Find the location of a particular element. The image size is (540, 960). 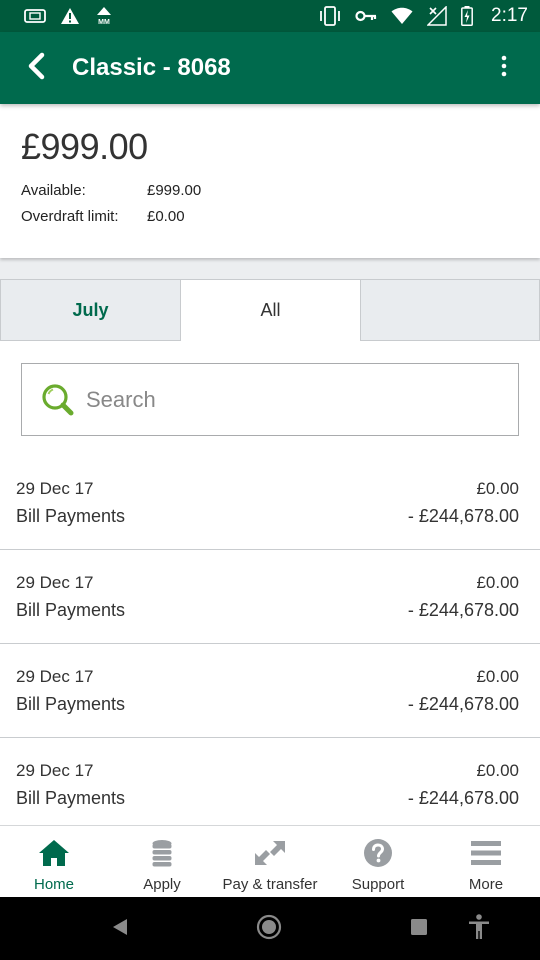

warning-icon is located at coordinates (70, 16).